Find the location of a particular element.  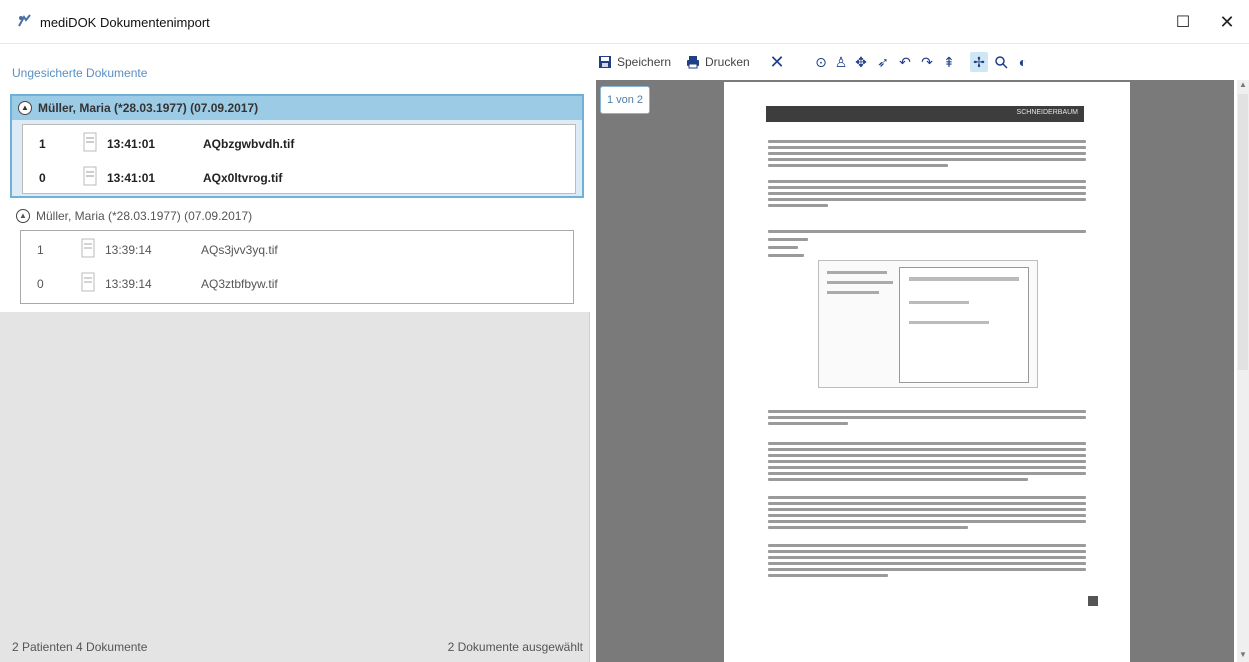

scroll-down-icon: ▼ is located at coordinates (1243, 656).